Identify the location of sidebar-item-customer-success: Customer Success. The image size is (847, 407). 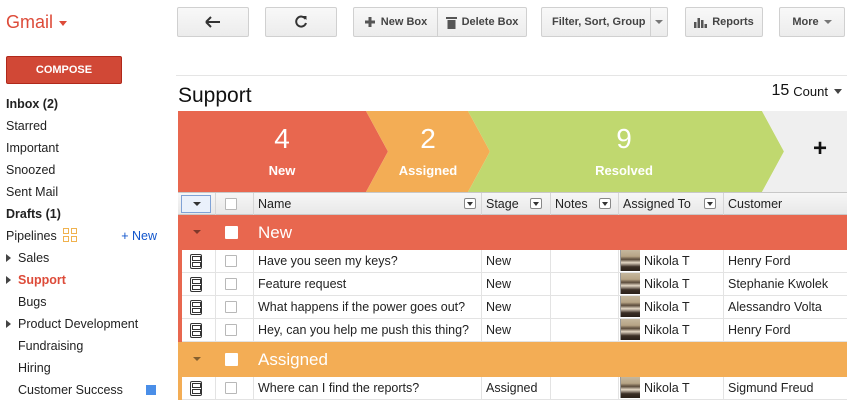
(85, 390).